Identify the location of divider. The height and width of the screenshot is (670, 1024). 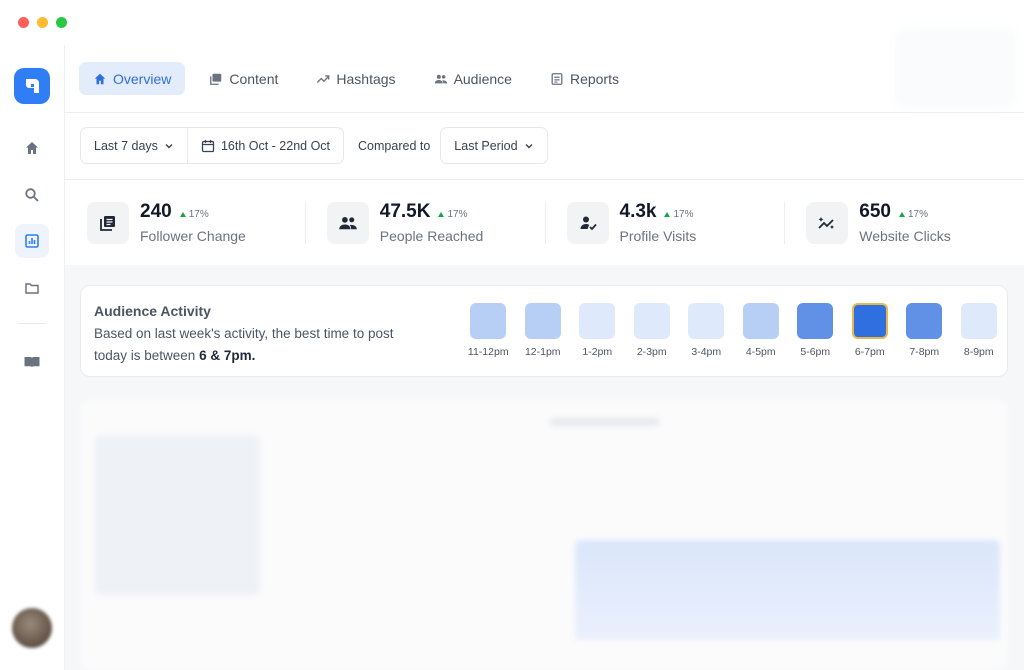
(544, 112).